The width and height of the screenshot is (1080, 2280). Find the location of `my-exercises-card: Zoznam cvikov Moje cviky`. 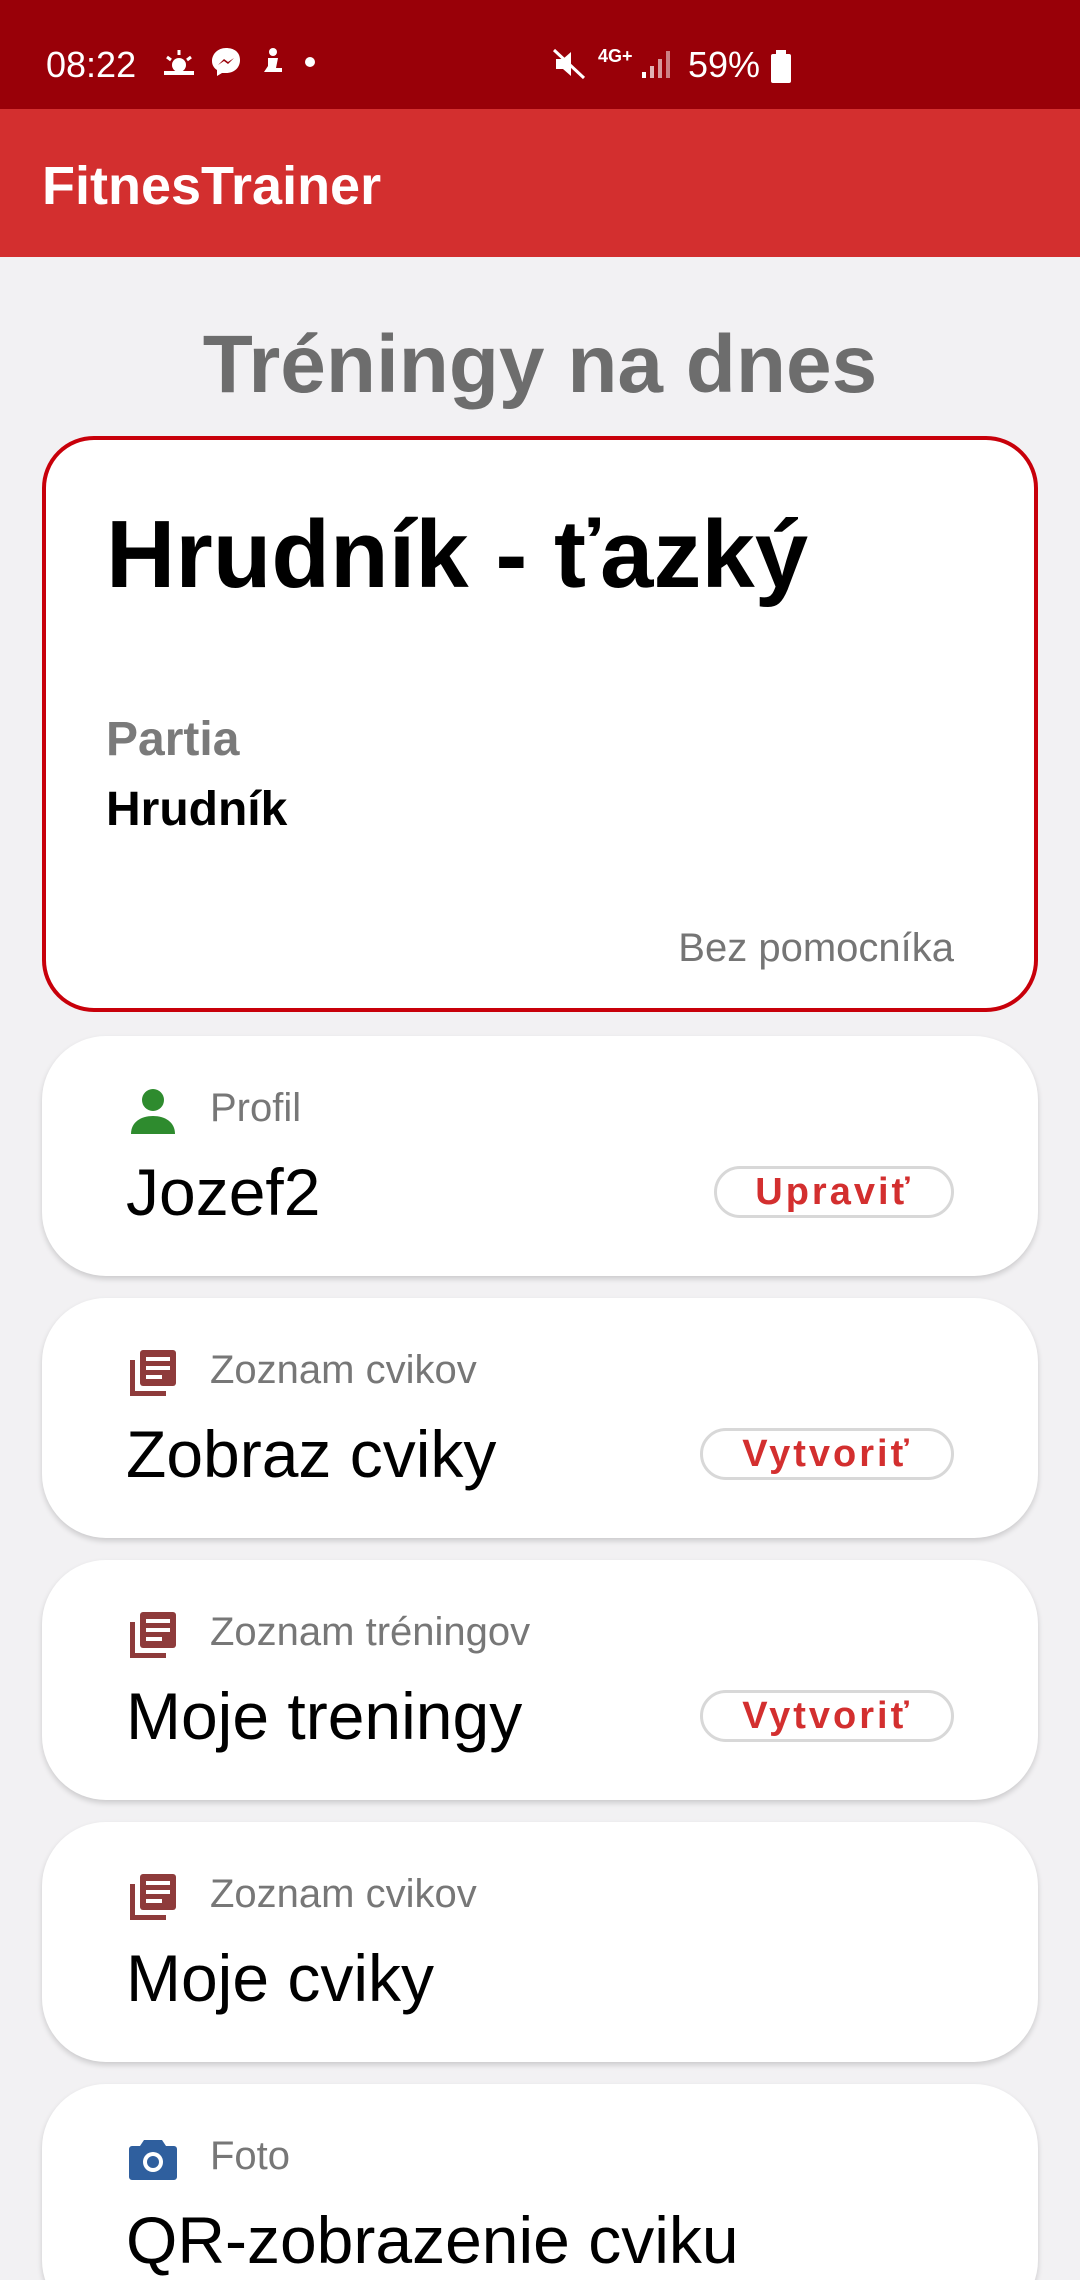

my-exercises-card: Zoznam cvikov Moje cviky is located at coordinates (540, 1942).